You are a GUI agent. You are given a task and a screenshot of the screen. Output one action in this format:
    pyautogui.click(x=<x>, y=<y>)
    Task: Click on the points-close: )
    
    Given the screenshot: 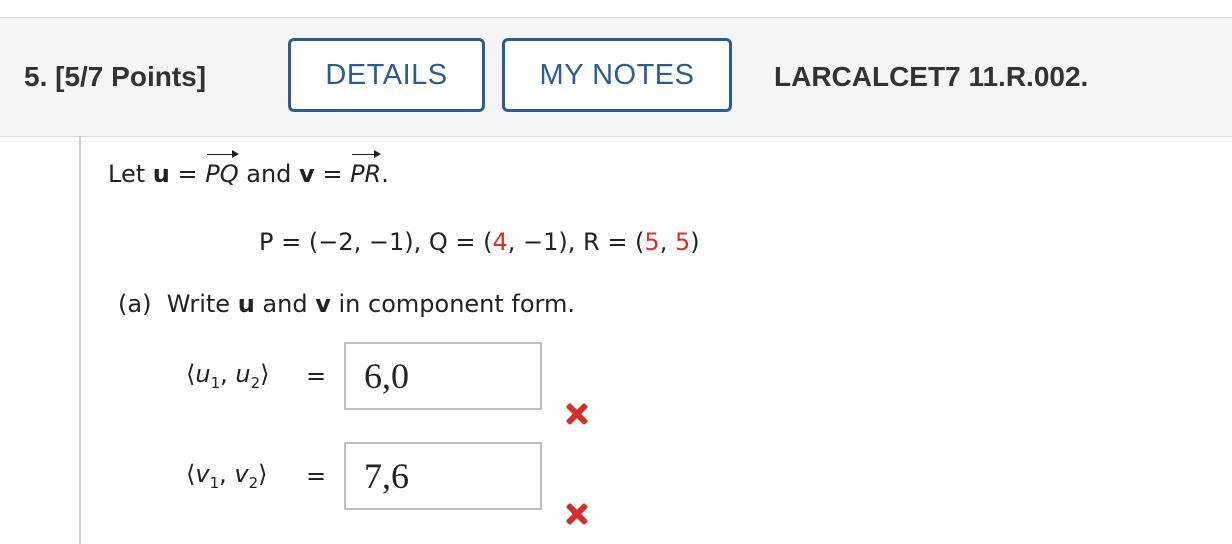 What is the action you would take?
    pyautogui.click(x=695, y=242)
    